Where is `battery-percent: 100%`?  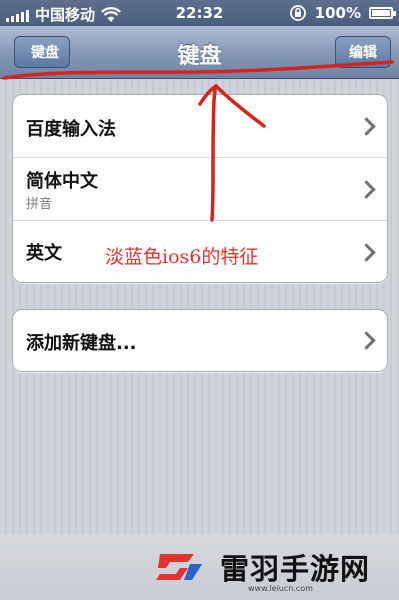 battery-percent: 100% is located at coordinates (337, 13).